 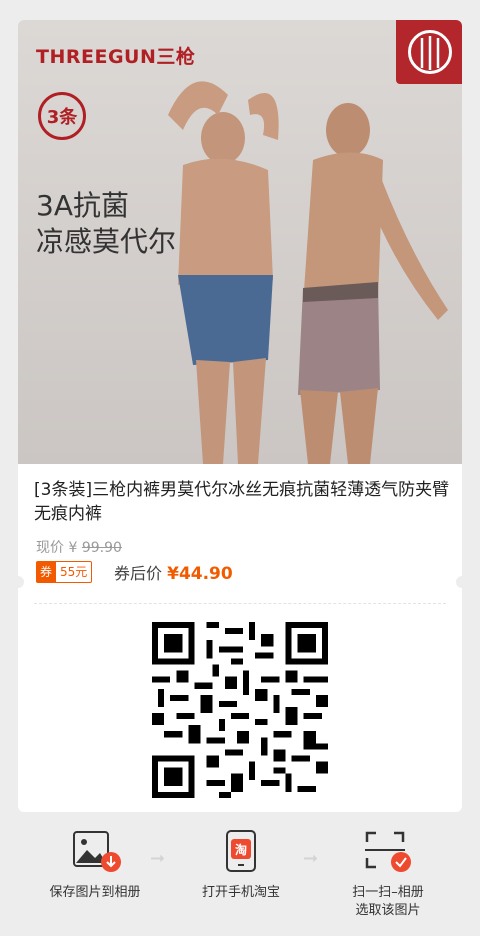 I want to click on step-label: 保存图片到相册, so click(x=95, y=892).